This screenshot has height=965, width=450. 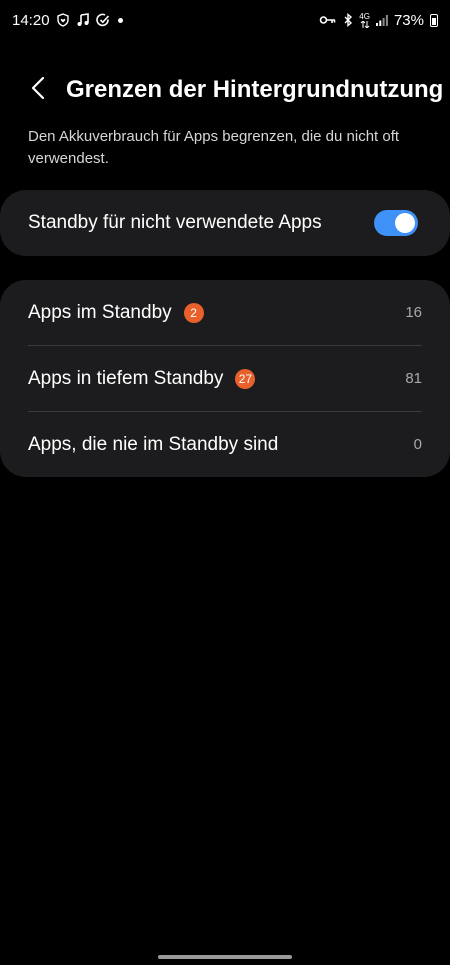 What do you see at coordinates (413, 312) in the screenshot?
I see `list-item-count: 16` at bounding box center [413, 312].